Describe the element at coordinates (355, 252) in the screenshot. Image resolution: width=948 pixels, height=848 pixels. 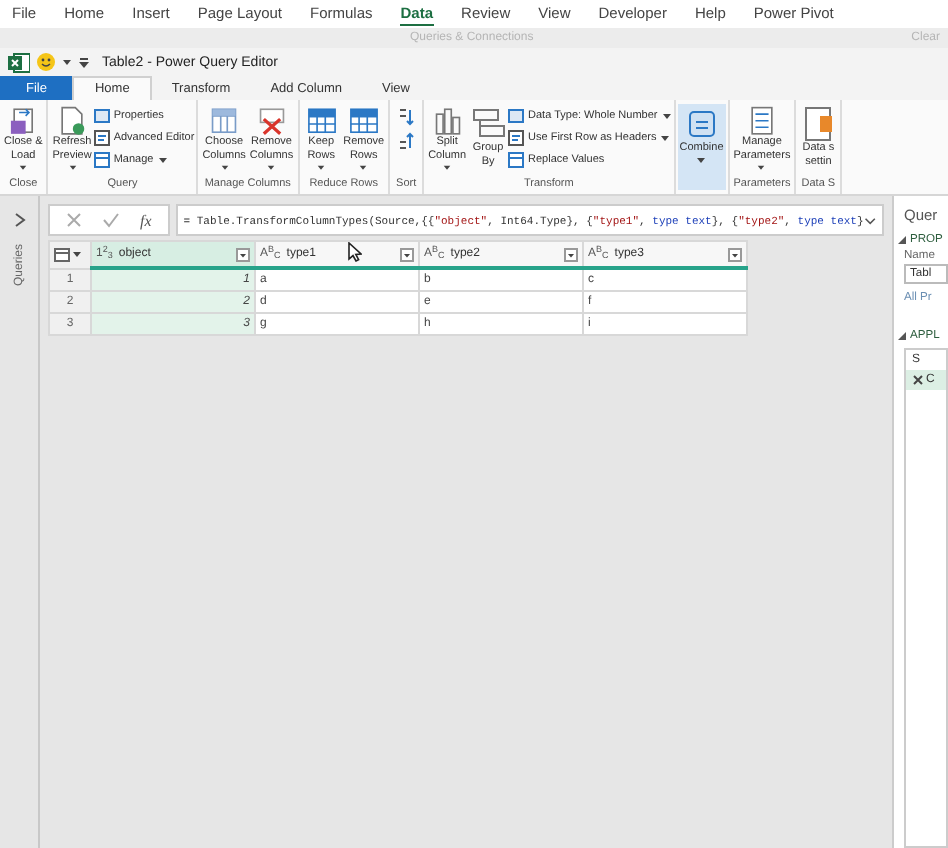
I see `cursor-icon` at that location.